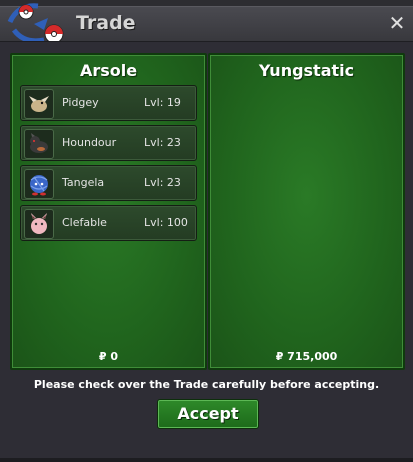 The image size is (413, 462). I want to click on pokemon-name: Clefable, so click(84, 222).